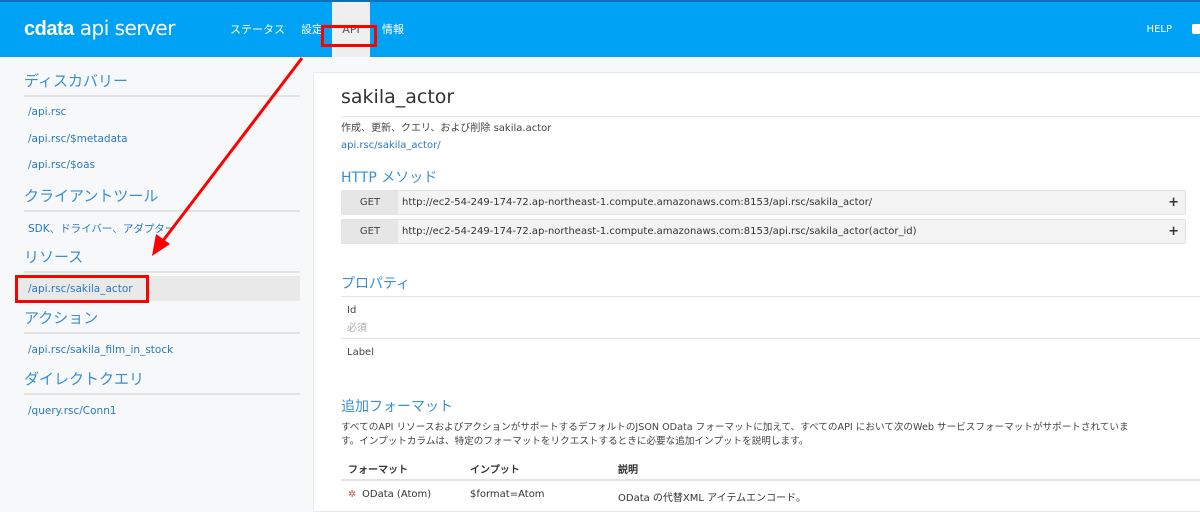 The width and height of the screenshot is (1200, 512). I want to click on annotation-arrow, so click(228, 156).